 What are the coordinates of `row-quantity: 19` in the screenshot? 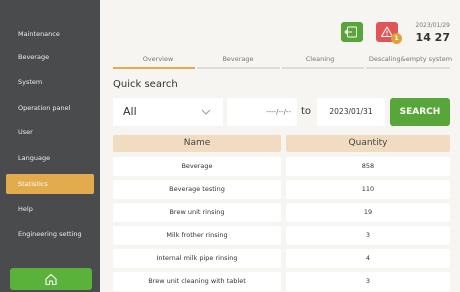 It's located at (368, 212).